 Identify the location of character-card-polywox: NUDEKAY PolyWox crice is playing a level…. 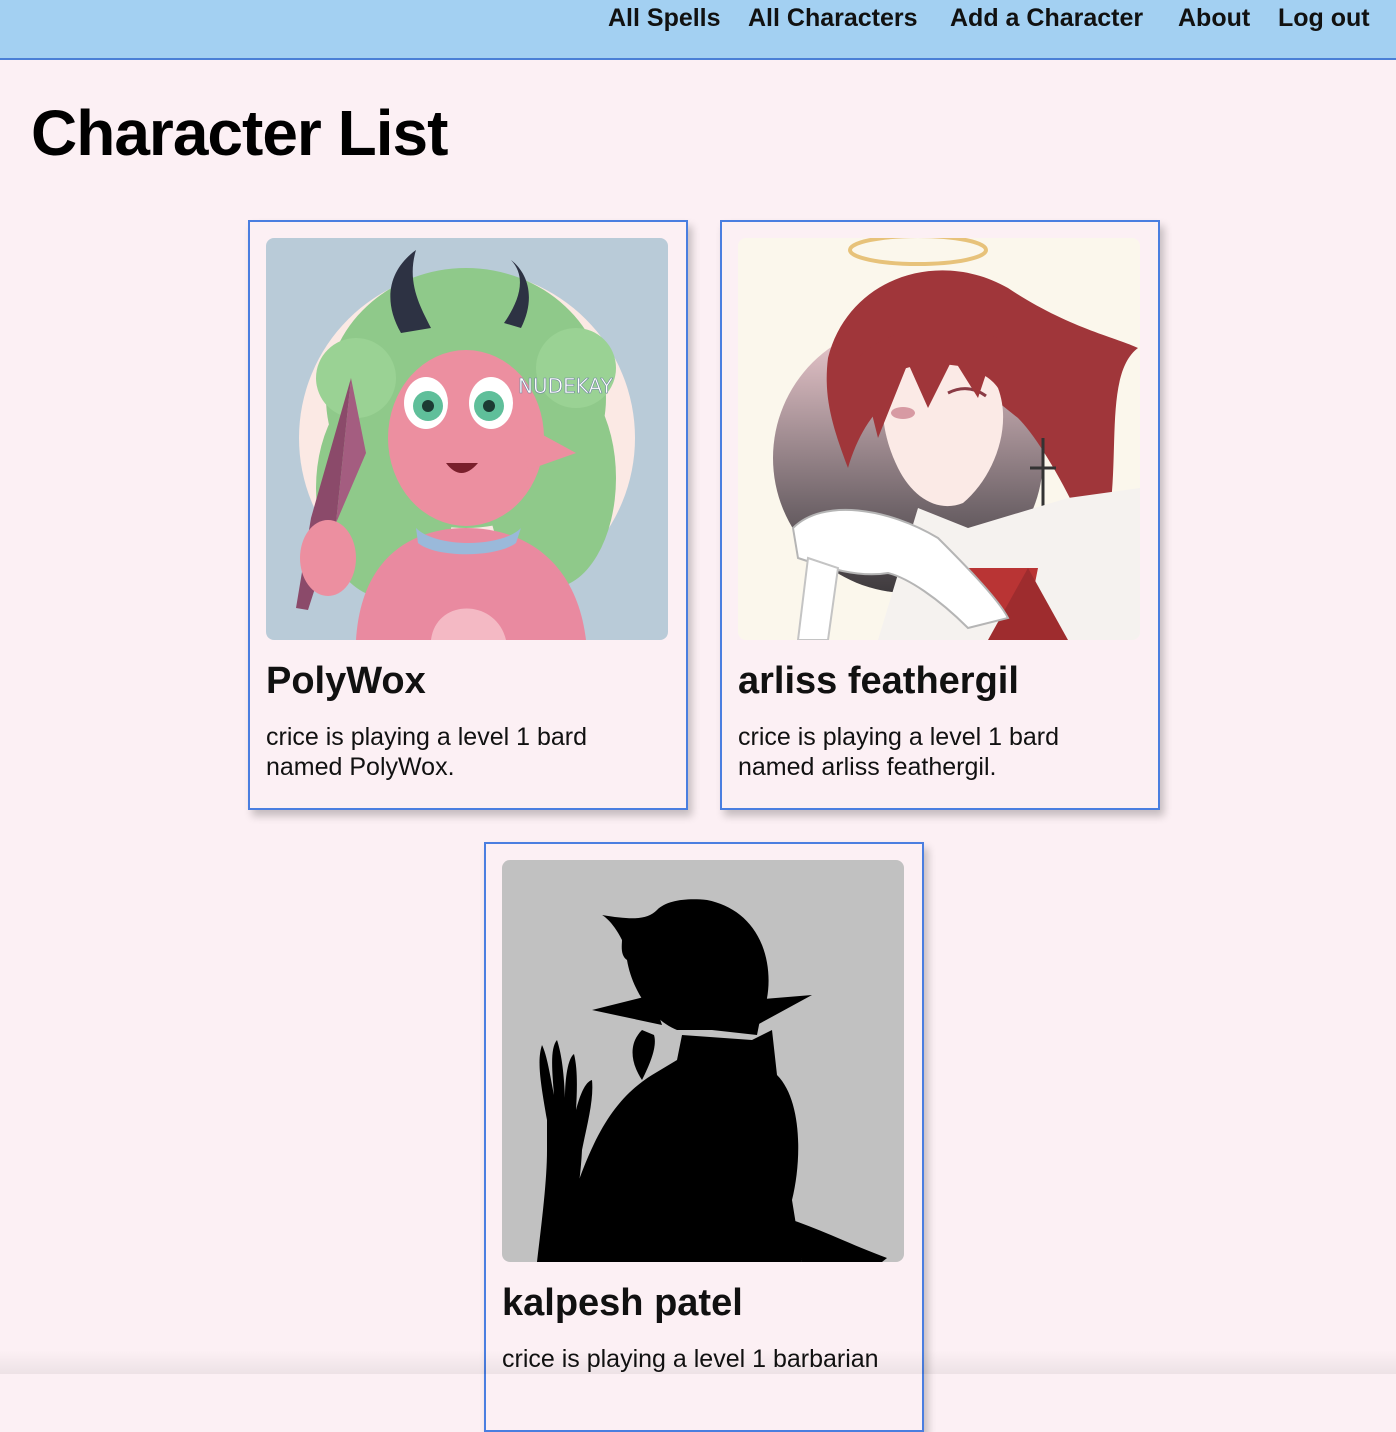
(468, 515).